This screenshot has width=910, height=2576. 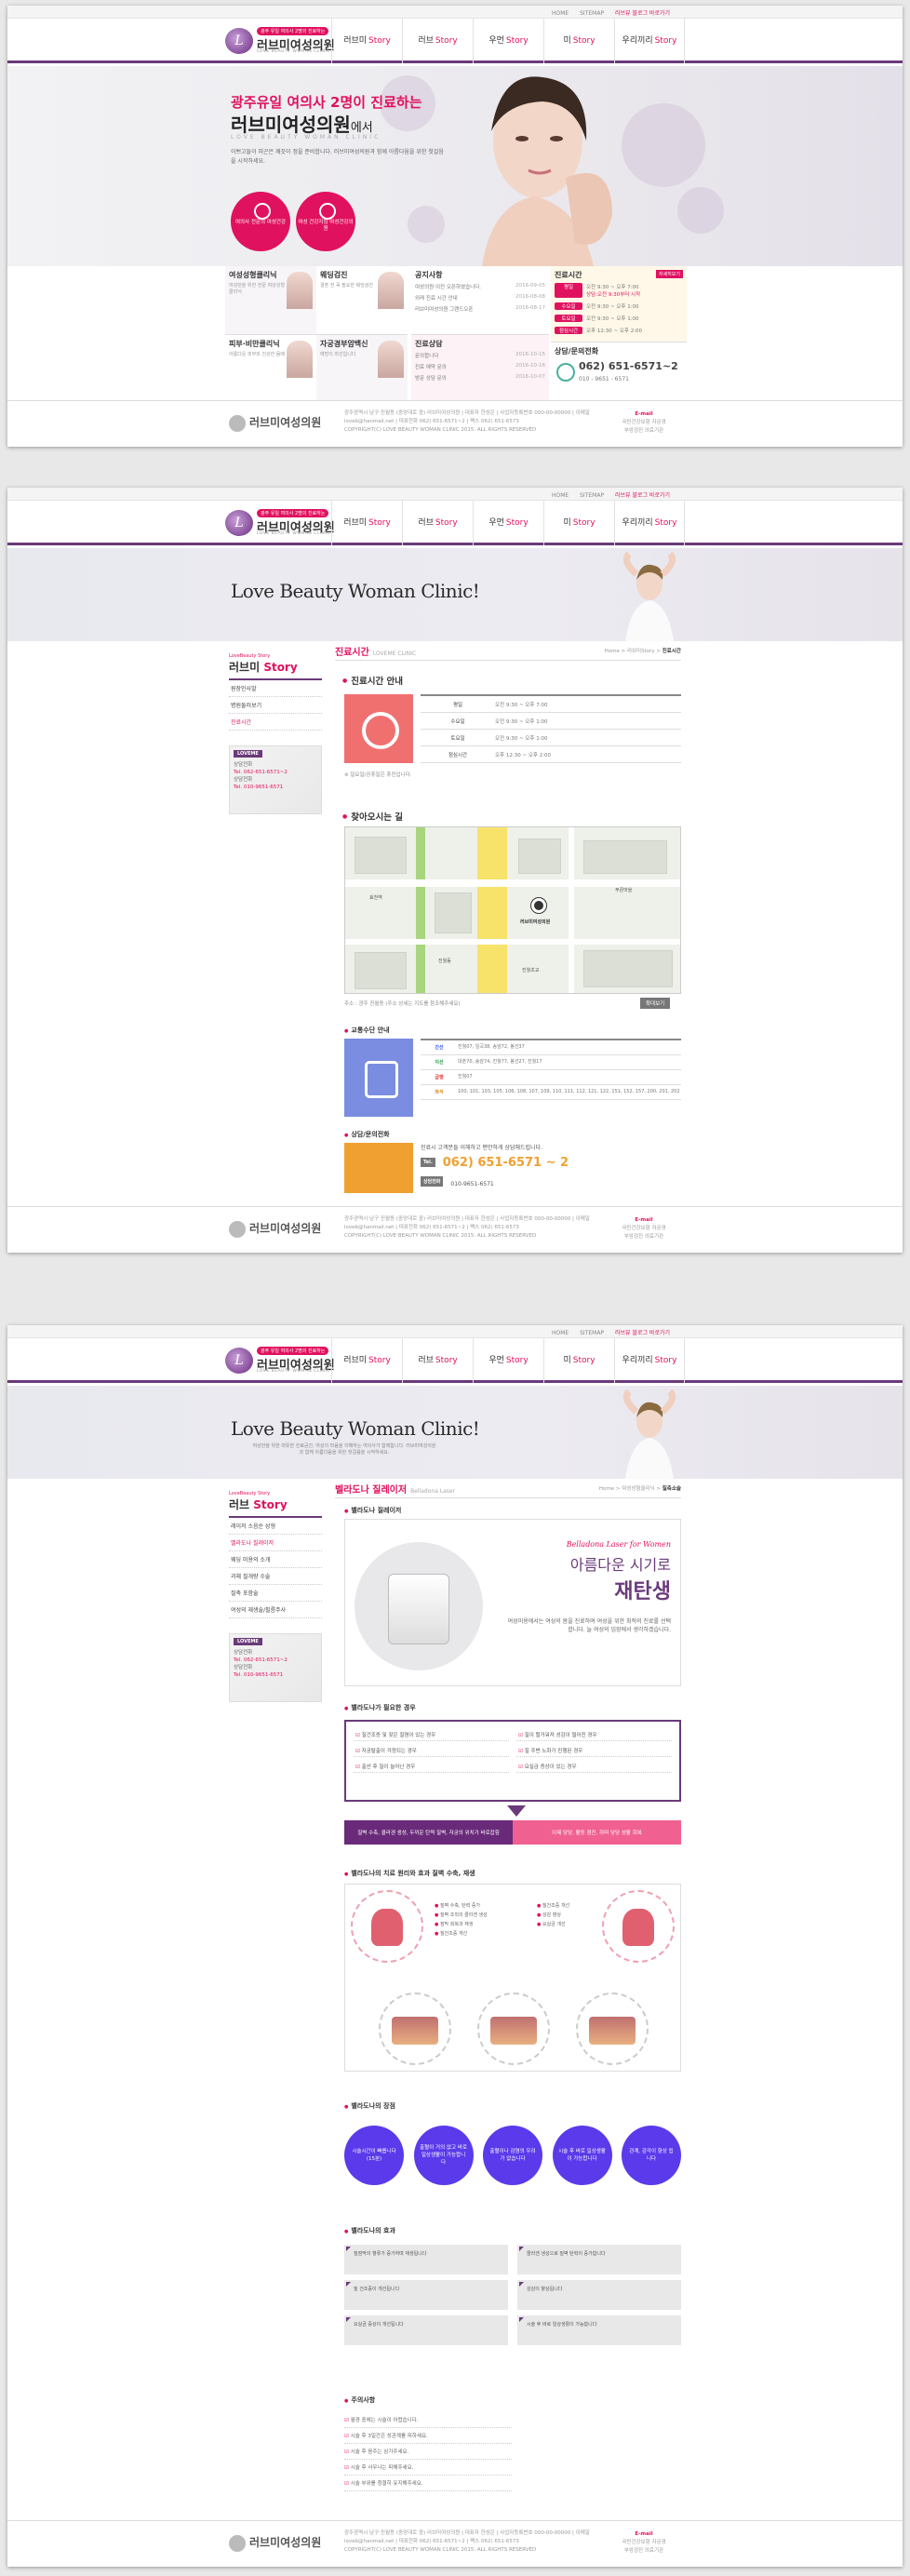 I want to click on merit-circle: 관계, 감각이 향상 됩니다, so click(x=651, y=2155).